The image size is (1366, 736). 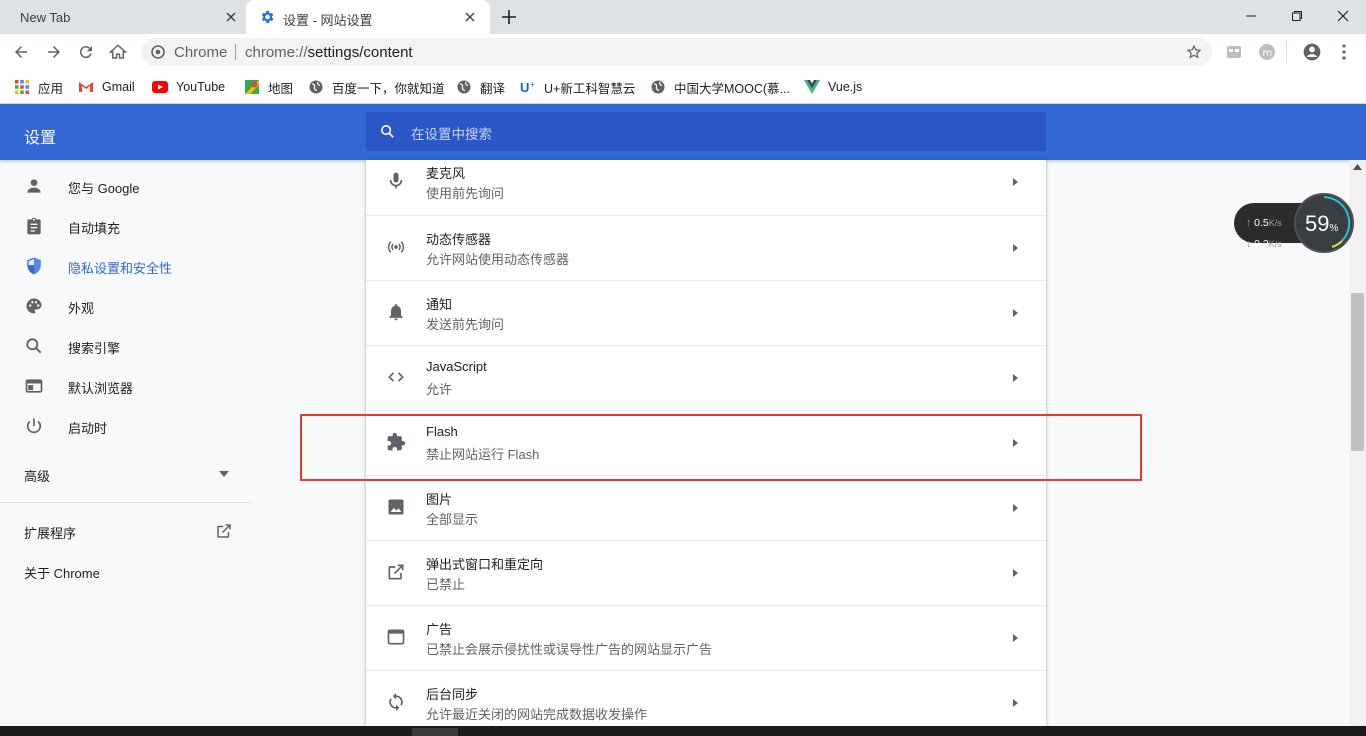 What do you see at coordinates (34, 386) in the screenshot?
I see `browser-window-icon` at bounding box center [34, 386].